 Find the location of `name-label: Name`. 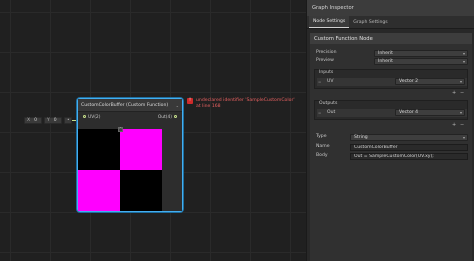

name-label: Name is located at coordinates (323, 146).